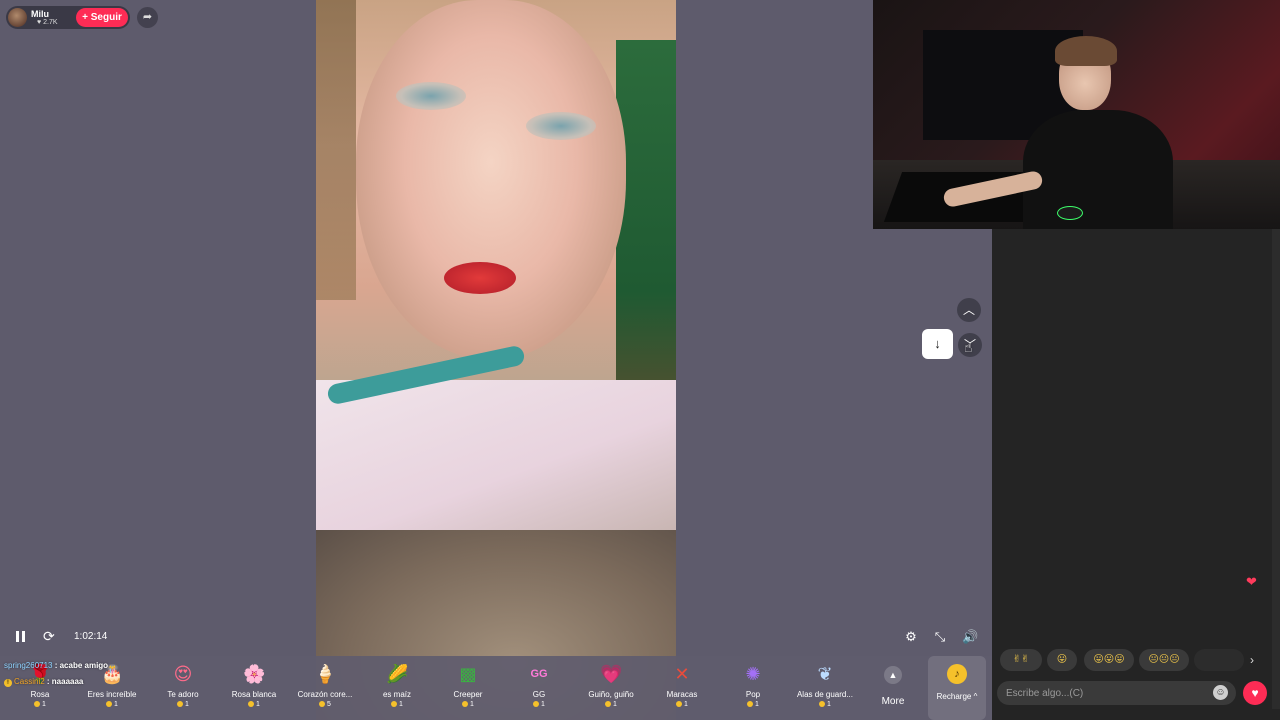 This screenshot has height=720, width=1280. Describe the element at coordinates (91, 636) in the screenshot. I see `live-timer: 1:02:14` at that location.